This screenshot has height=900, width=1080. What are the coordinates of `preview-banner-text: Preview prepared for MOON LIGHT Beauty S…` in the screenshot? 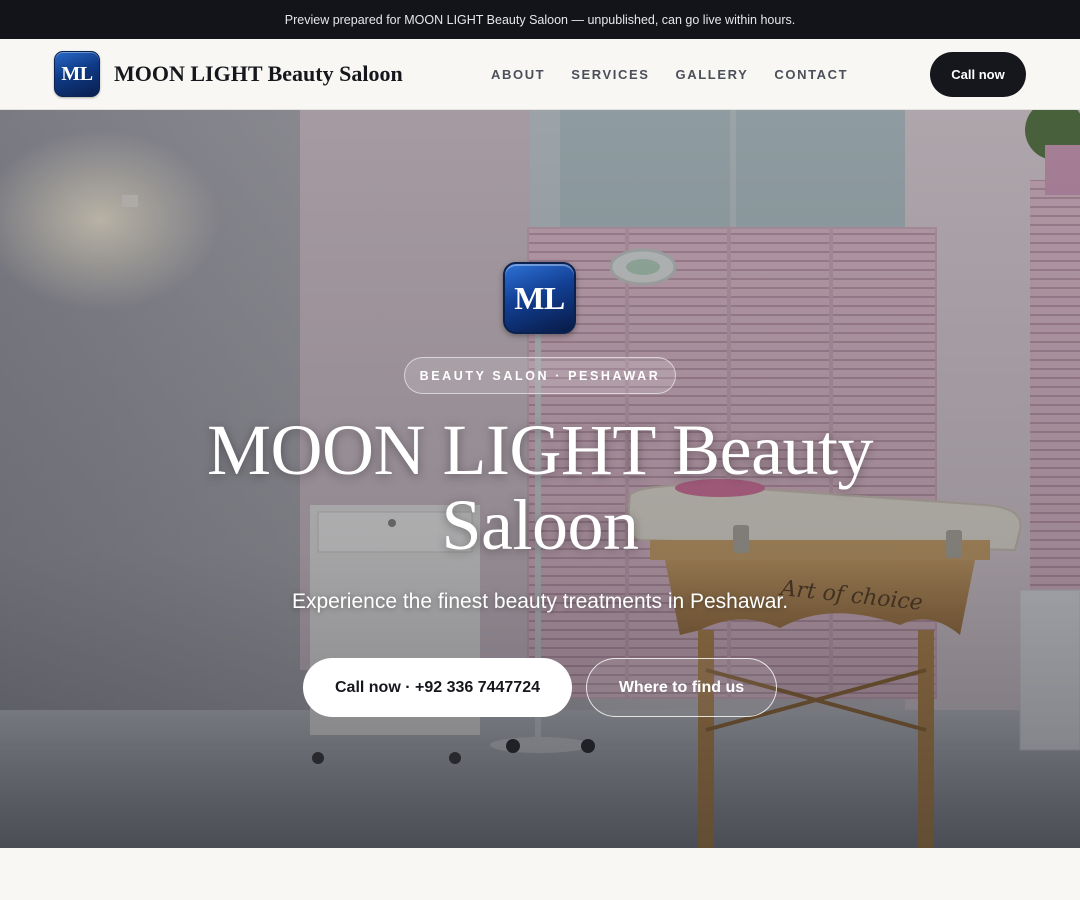 It's located at (540, 19).